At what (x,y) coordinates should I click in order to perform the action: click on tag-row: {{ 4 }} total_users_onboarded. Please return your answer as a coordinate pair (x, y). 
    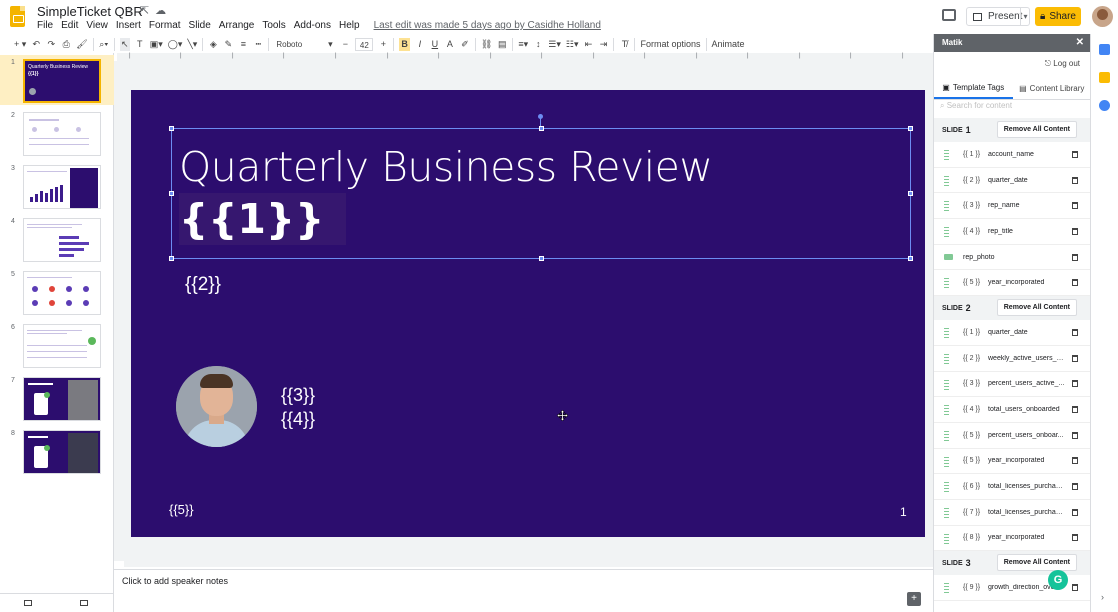
    Looking at the image, I should click on (1012, 410).